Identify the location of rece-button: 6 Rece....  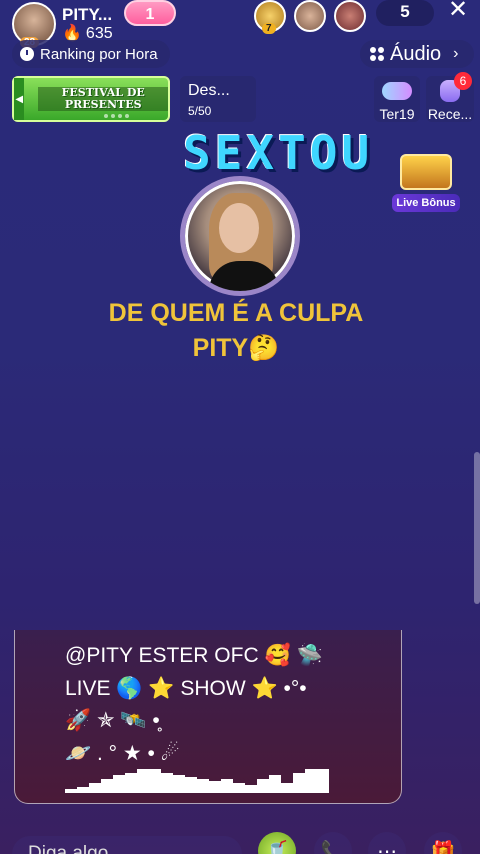
(450, 97).